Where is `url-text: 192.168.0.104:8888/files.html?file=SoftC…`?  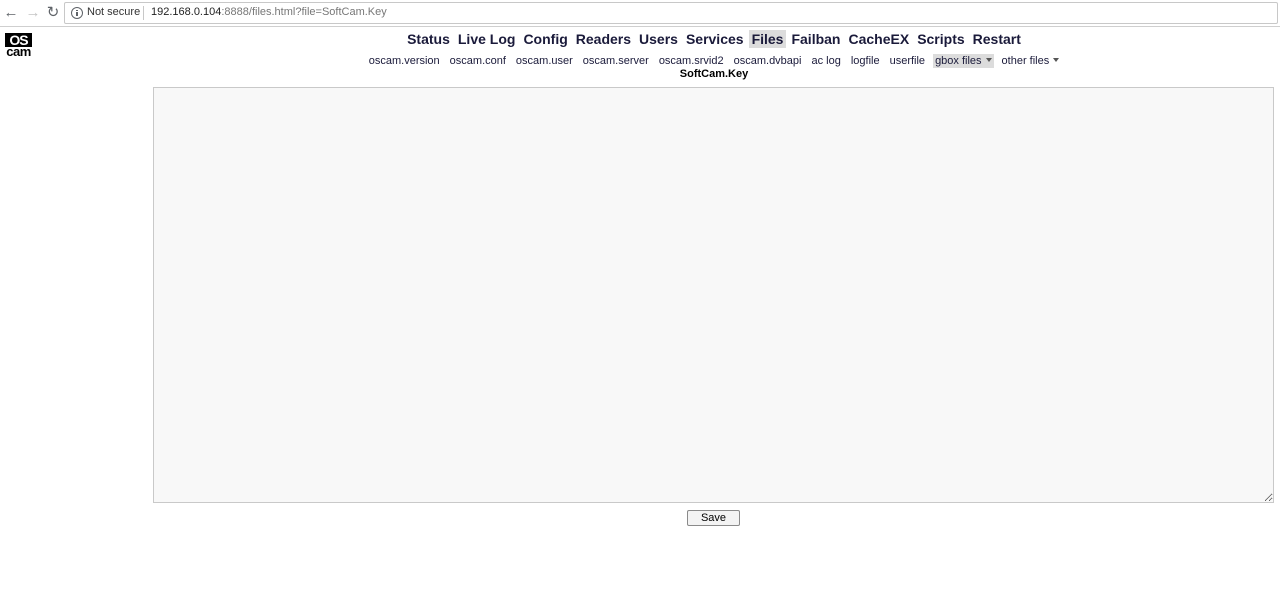
url-text: 192.168.0.104:8888/files.html?file=SoftC… is located at coordinates (269, 12).